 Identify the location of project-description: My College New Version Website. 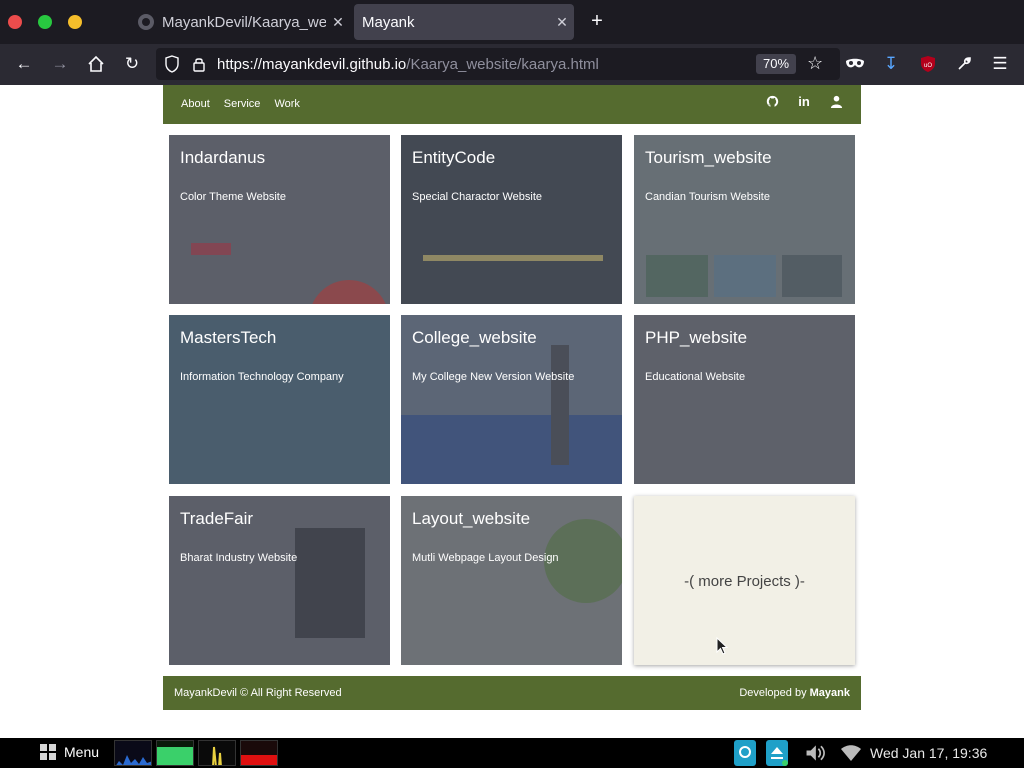
(493, 377).